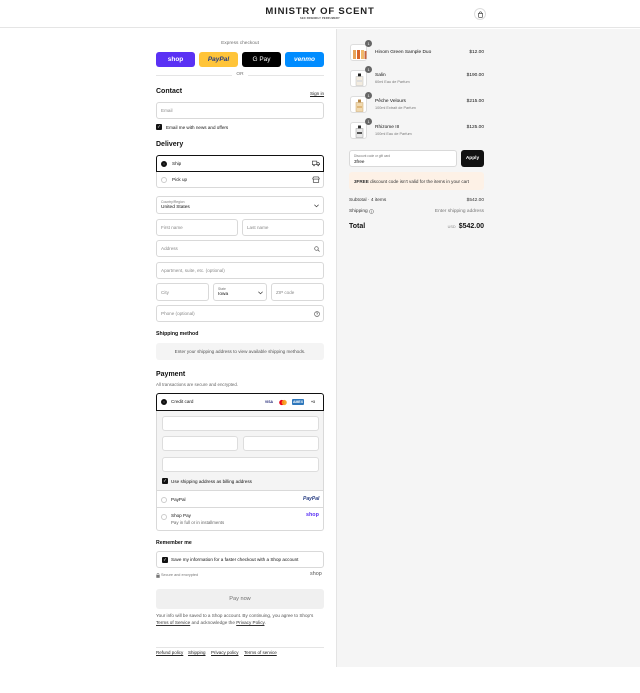 The width and height of the screenshot is (640, 693). Describe the element at coordinates (177, 334) in the screenshot. I see `shipping-method-heading: Shipping method` at that location.